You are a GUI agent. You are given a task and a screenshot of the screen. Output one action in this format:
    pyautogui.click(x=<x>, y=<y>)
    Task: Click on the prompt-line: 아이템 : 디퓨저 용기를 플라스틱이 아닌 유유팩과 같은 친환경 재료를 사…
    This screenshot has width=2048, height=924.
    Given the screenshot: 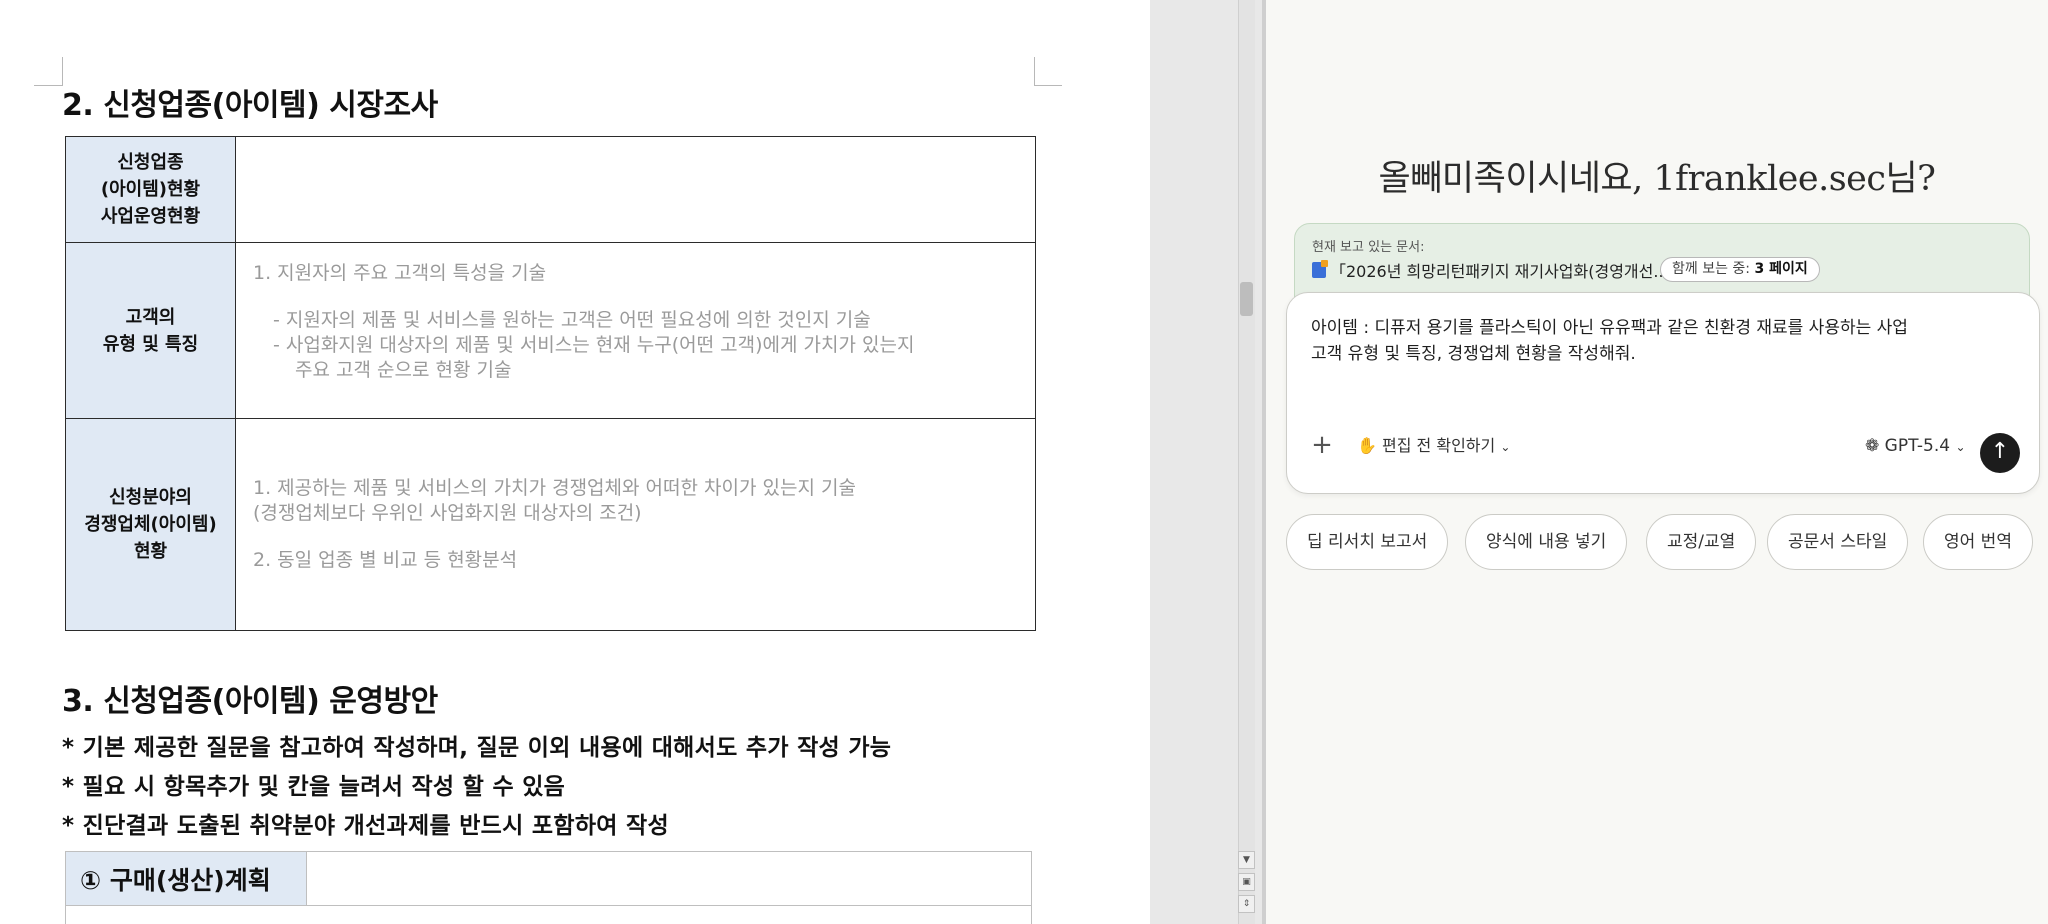 What is the action you would take?
    pyautogui.click(x=1609, y=328)
    